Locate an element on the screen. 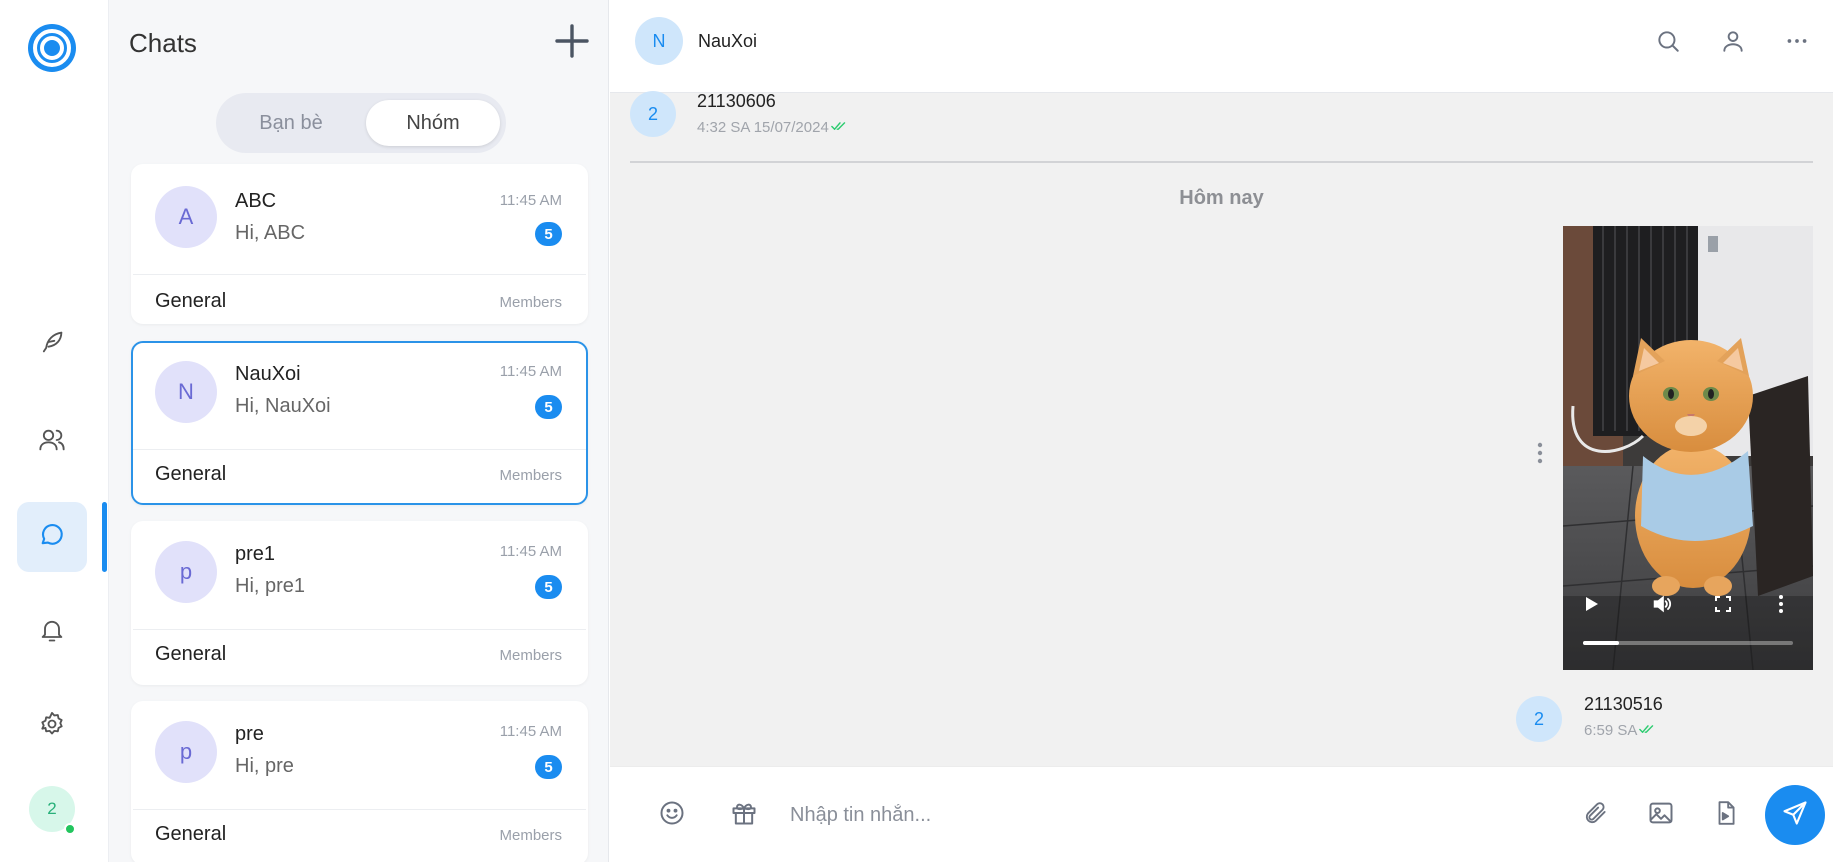  nav-contacts is located at coordinates (52, 442).